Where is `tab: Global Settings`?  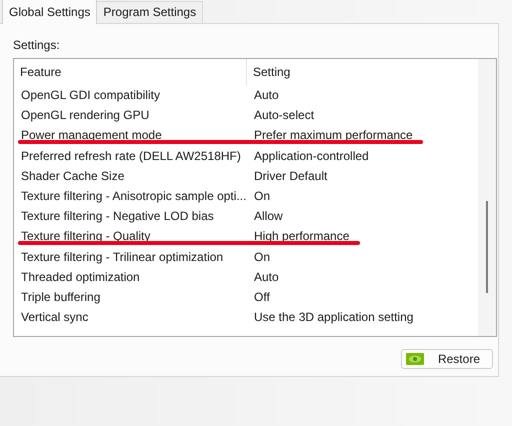
tab: Global Settings is located at coordinates (50, 12).